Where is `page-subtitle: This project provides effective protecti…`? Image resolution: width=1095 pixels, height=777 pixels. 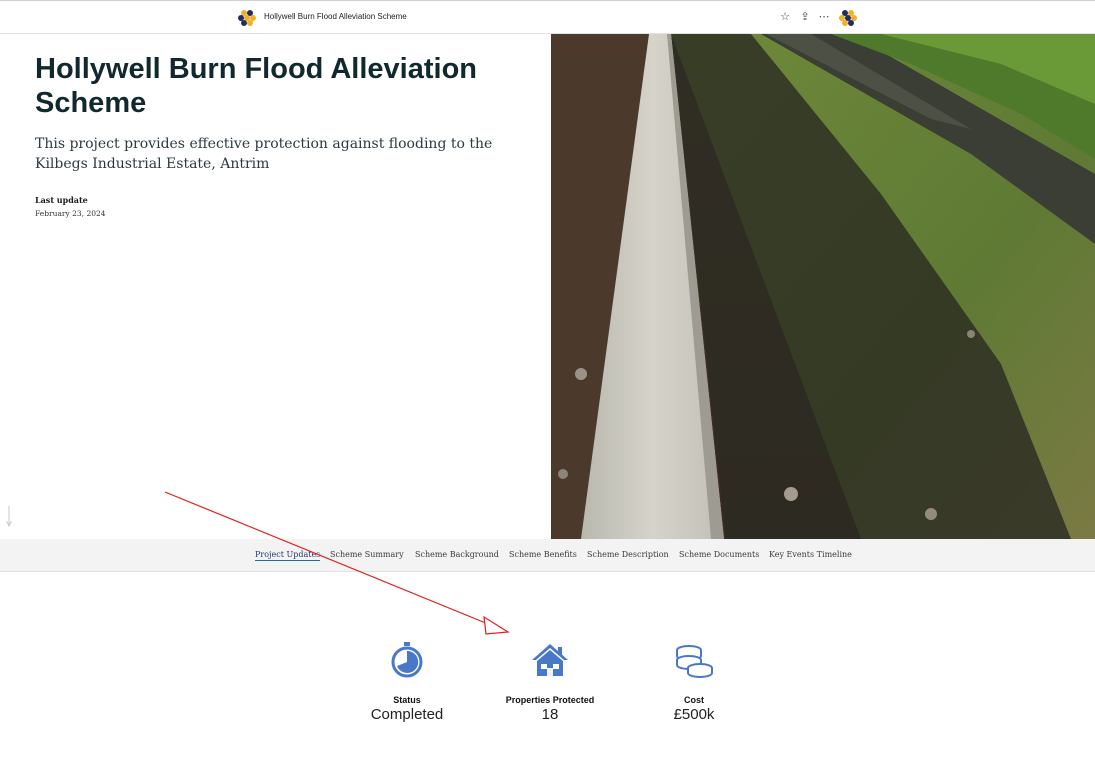
page-subtitle: This project provides effective protecti… is located at coordinates (264, 154).